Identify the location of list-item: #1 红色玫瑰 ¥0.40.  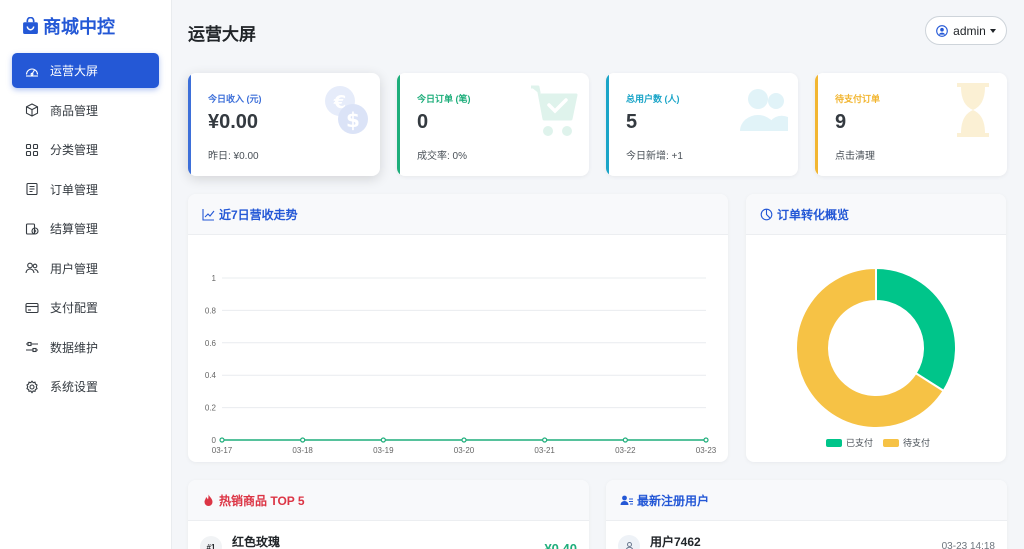
(388, 535).